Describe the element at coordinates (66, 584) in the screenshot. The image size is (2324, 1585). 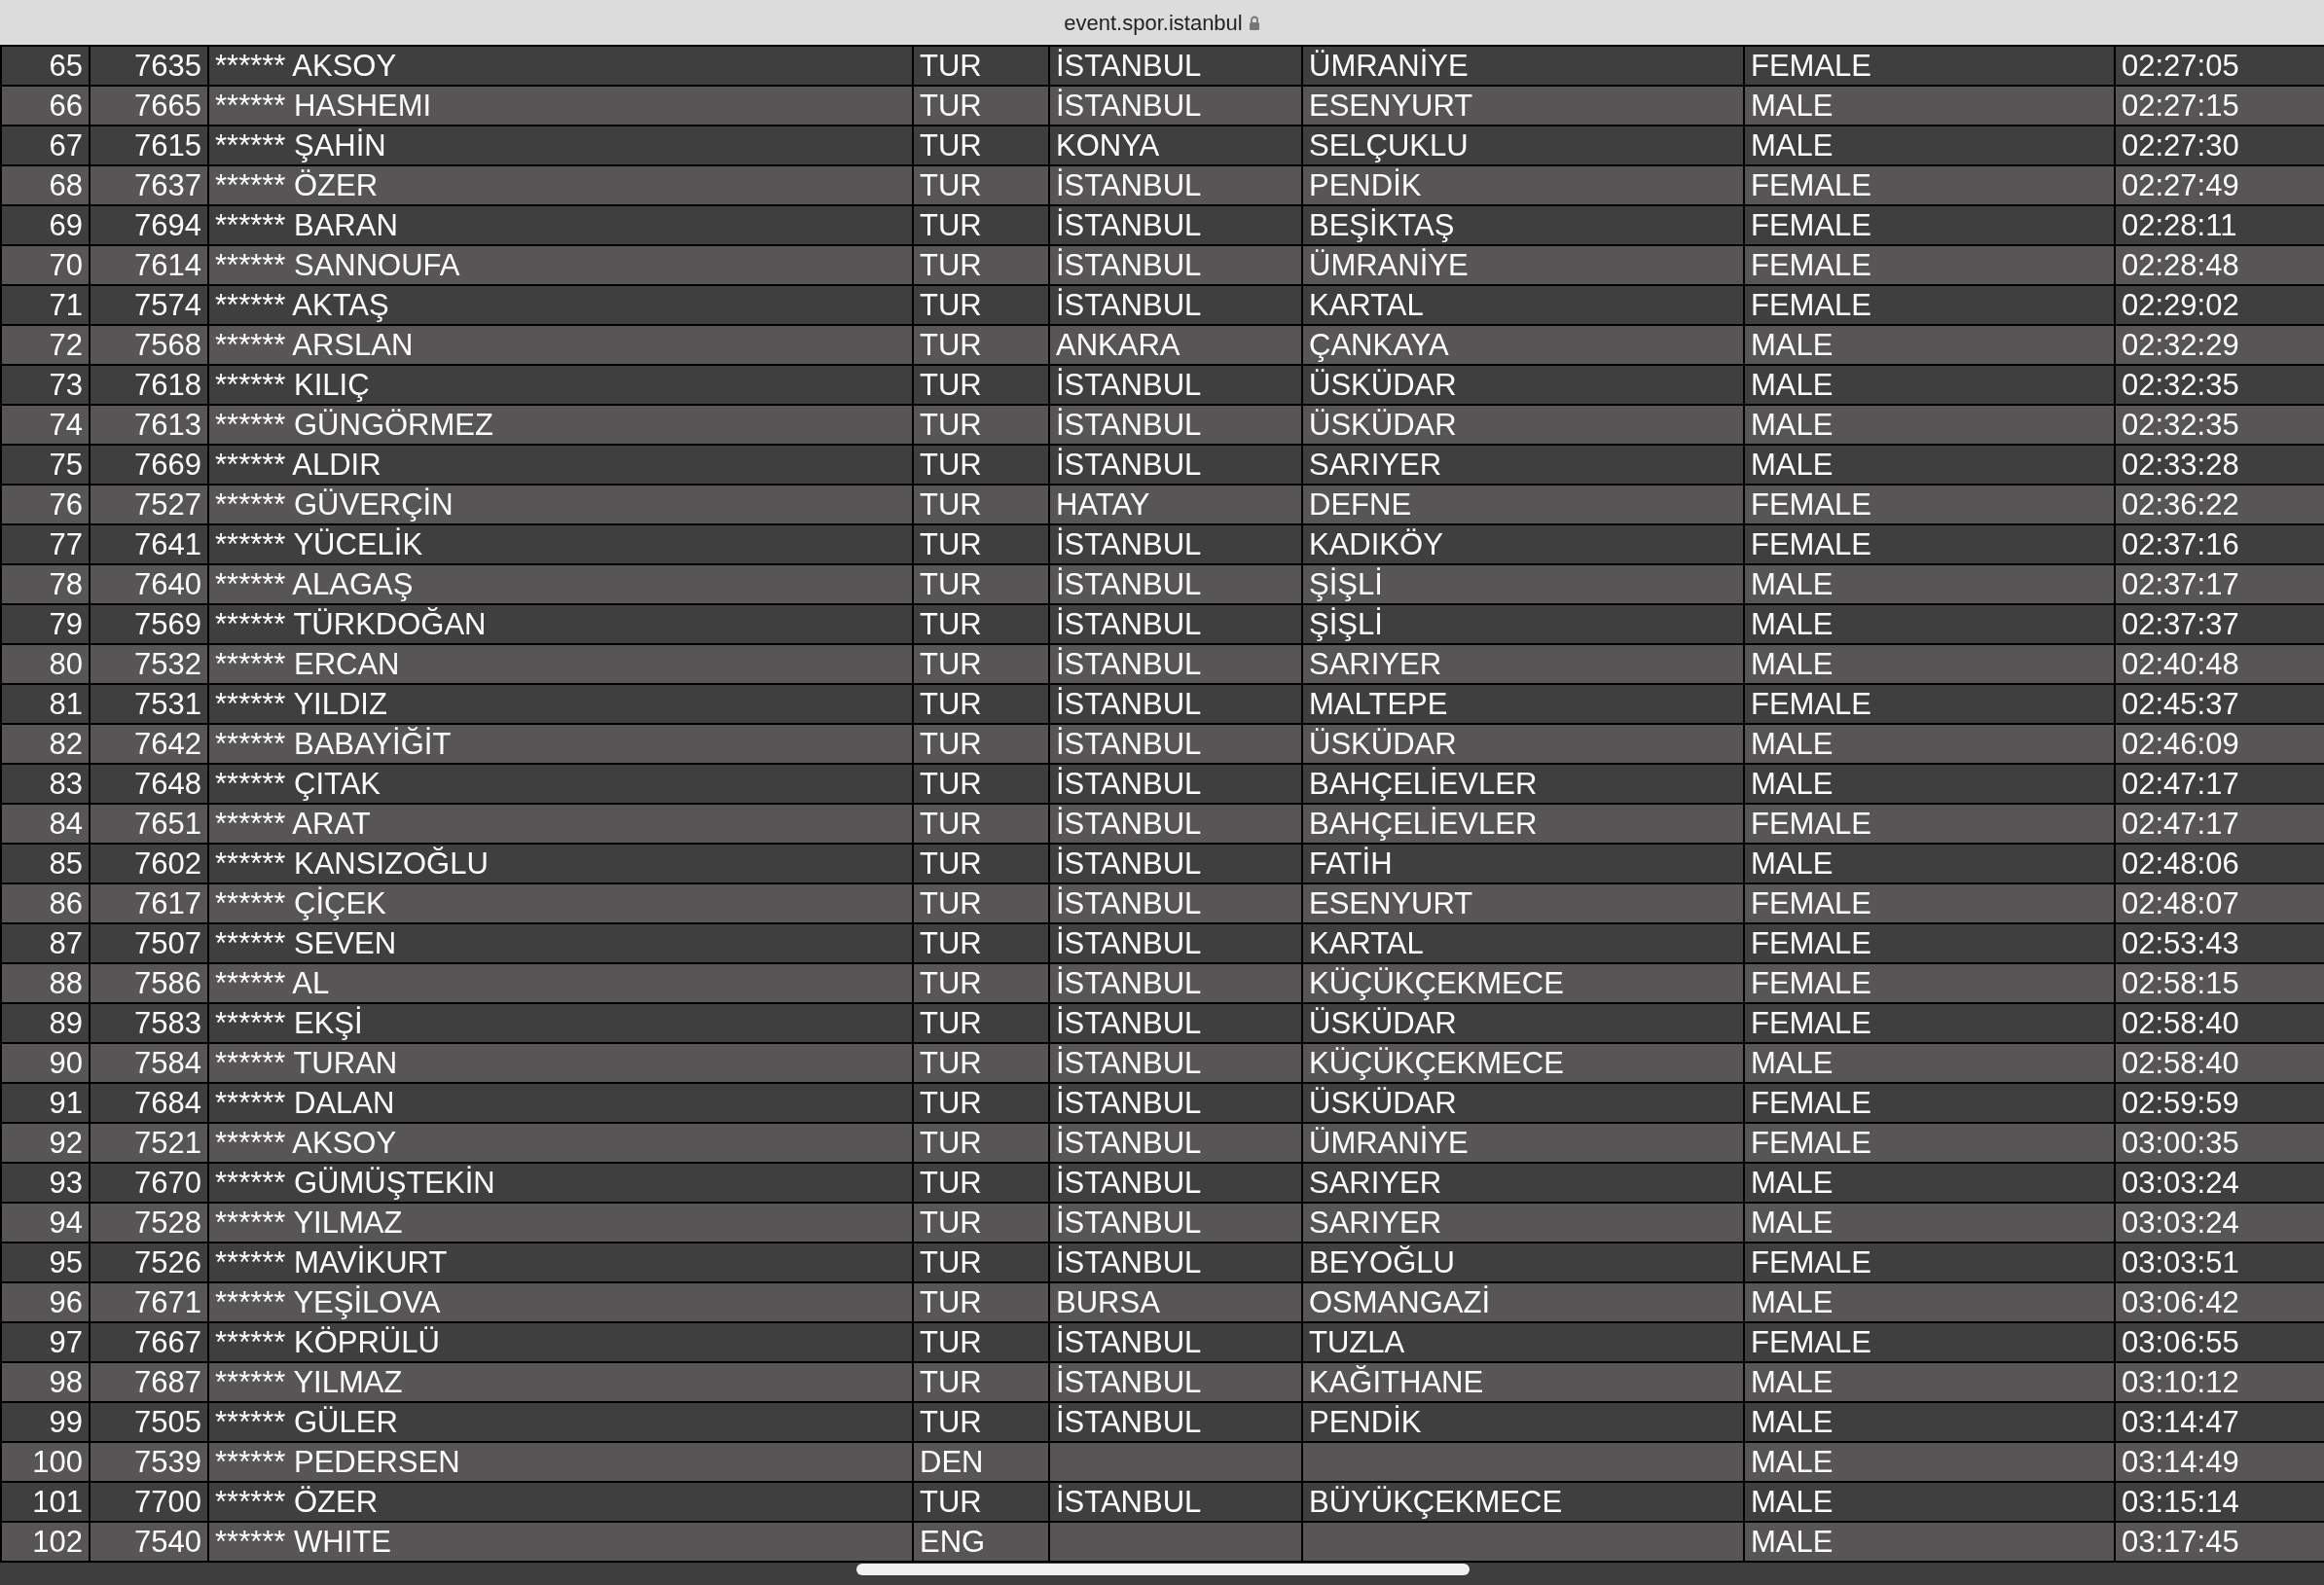
I see `rank-cell-text: 78` at that location.